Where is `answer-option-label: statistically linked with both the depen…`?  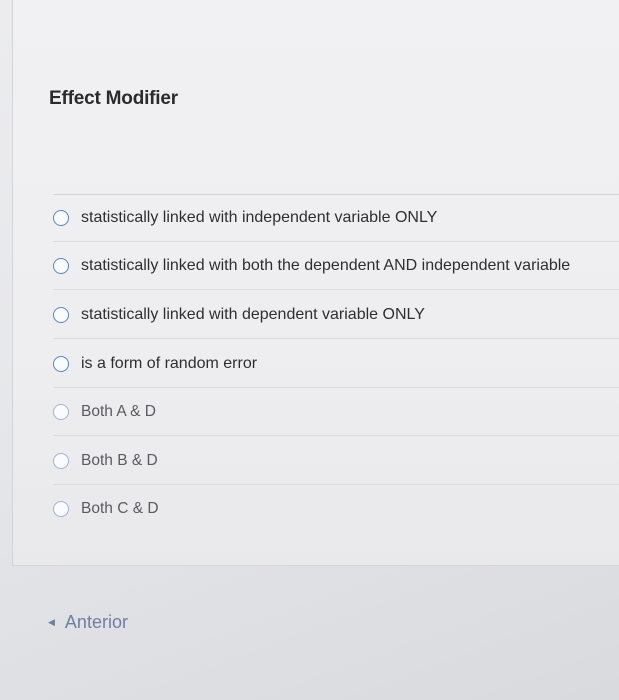 answer-option-label: statistically linked with both the depen… is located at coordinates (326, 265).